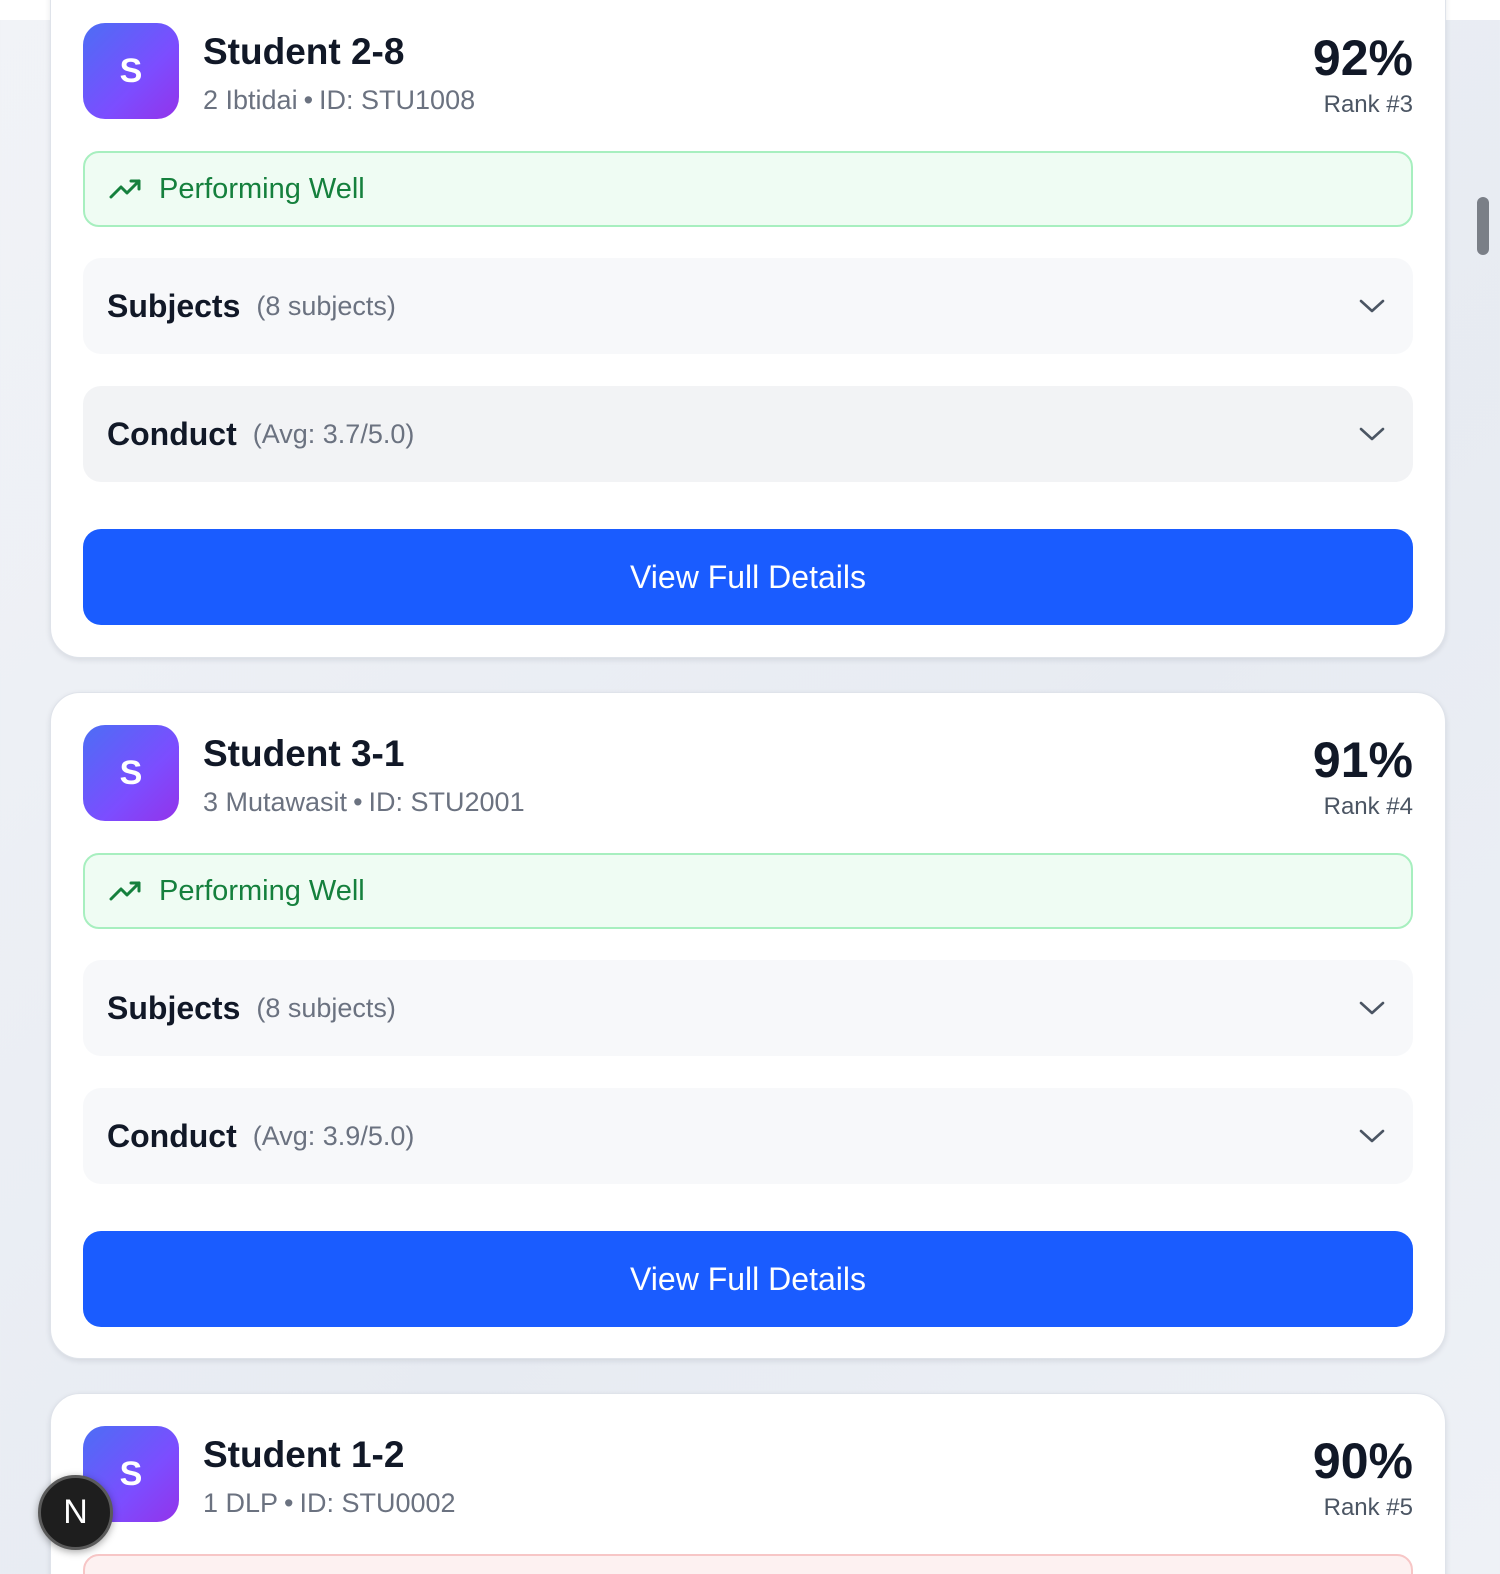  What do you see at coordinates (304, 51) in the screenshot?
I see `student-name: Student 2-8` at bounding box center [304, 51].